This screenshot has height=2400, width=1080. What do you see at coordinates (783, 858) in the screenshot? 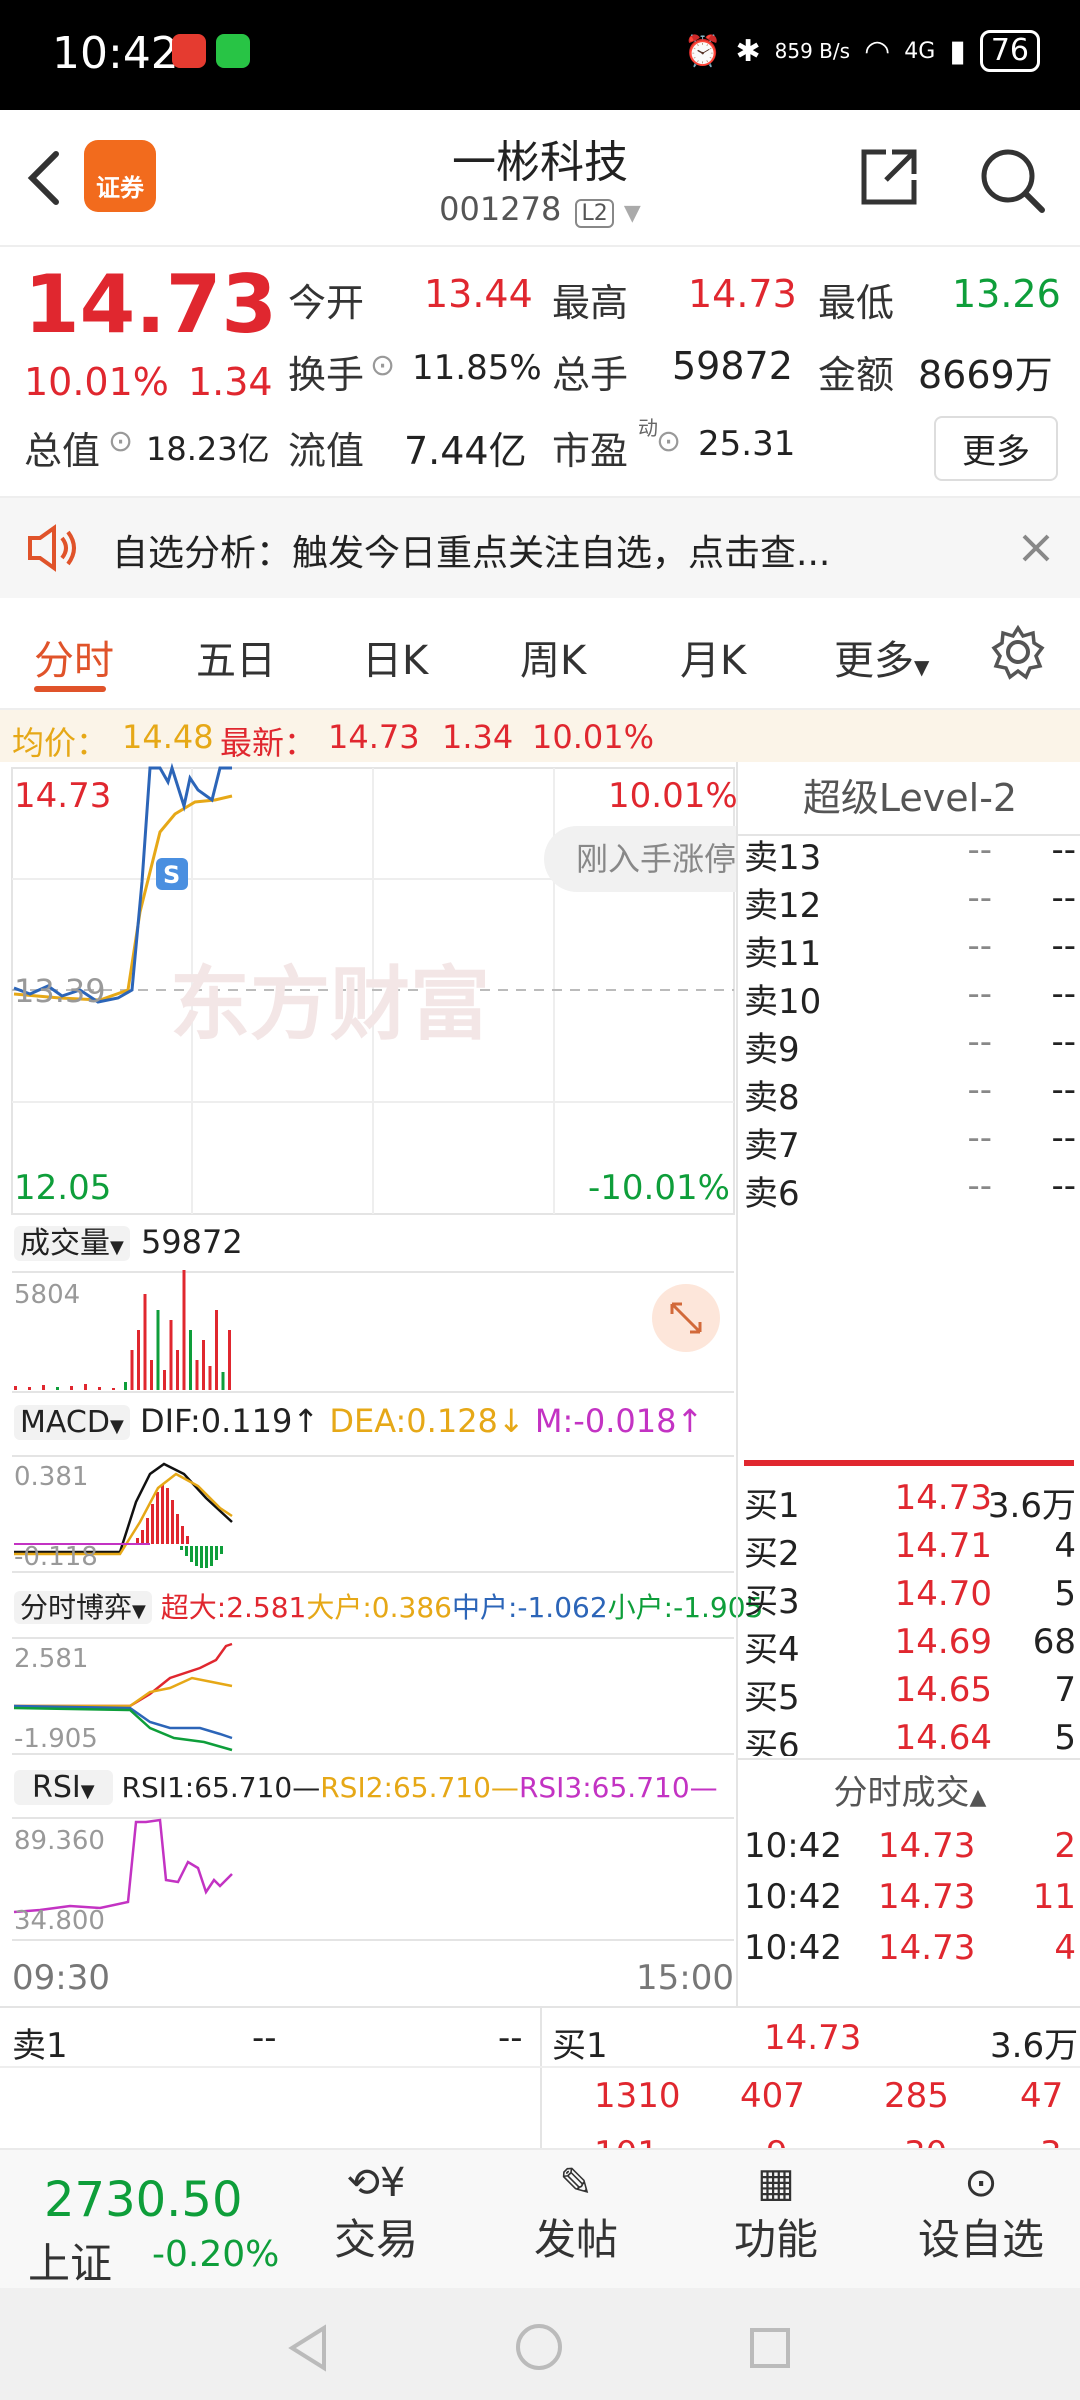
I see `ask-row-label: 卖13` at bounding box center [783, 858].